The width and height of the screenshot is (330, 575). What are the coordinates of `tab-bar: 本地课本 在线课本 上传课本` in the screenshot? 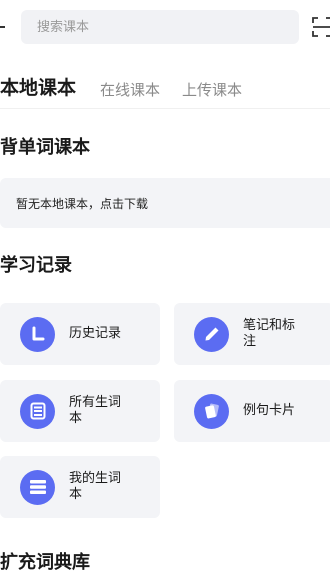 It's located at (132, 84).